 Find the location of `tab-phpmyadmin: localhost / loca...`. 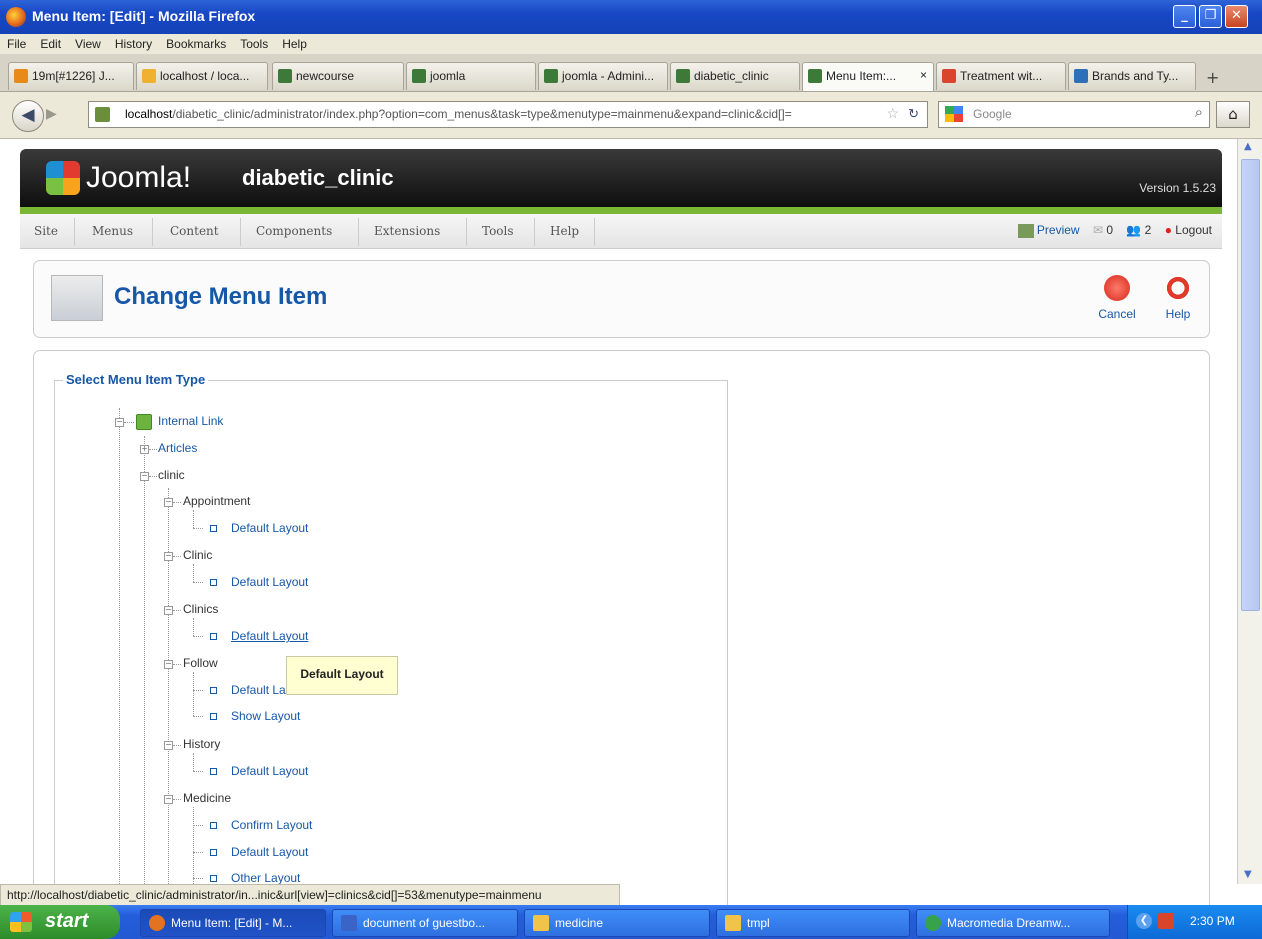

tab-phpmyadmin: localhost / loca... is located at coordinates (202, 76).